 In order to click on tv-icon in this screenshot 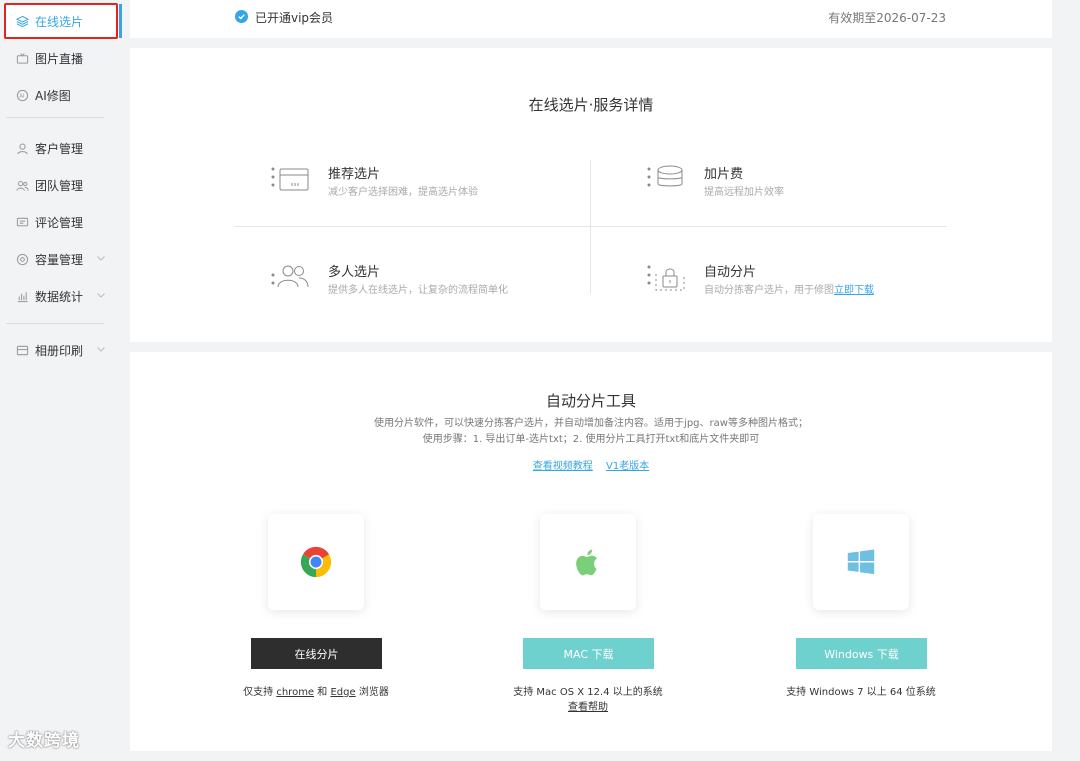, I will do `click(22, 58)`.